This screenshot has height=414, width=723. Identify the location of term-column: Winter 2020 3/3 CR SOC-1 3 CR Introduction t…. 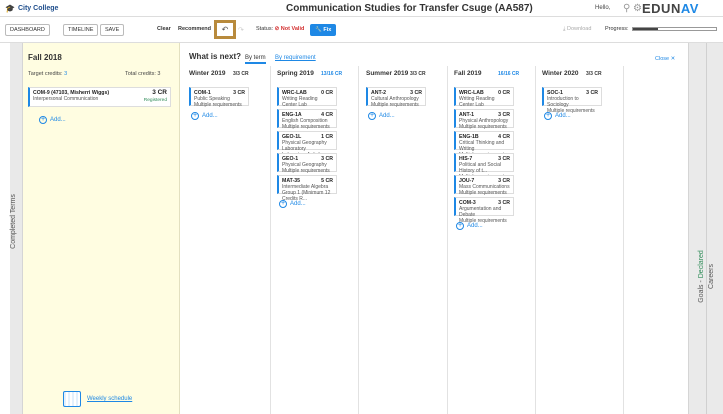
(583, 240).